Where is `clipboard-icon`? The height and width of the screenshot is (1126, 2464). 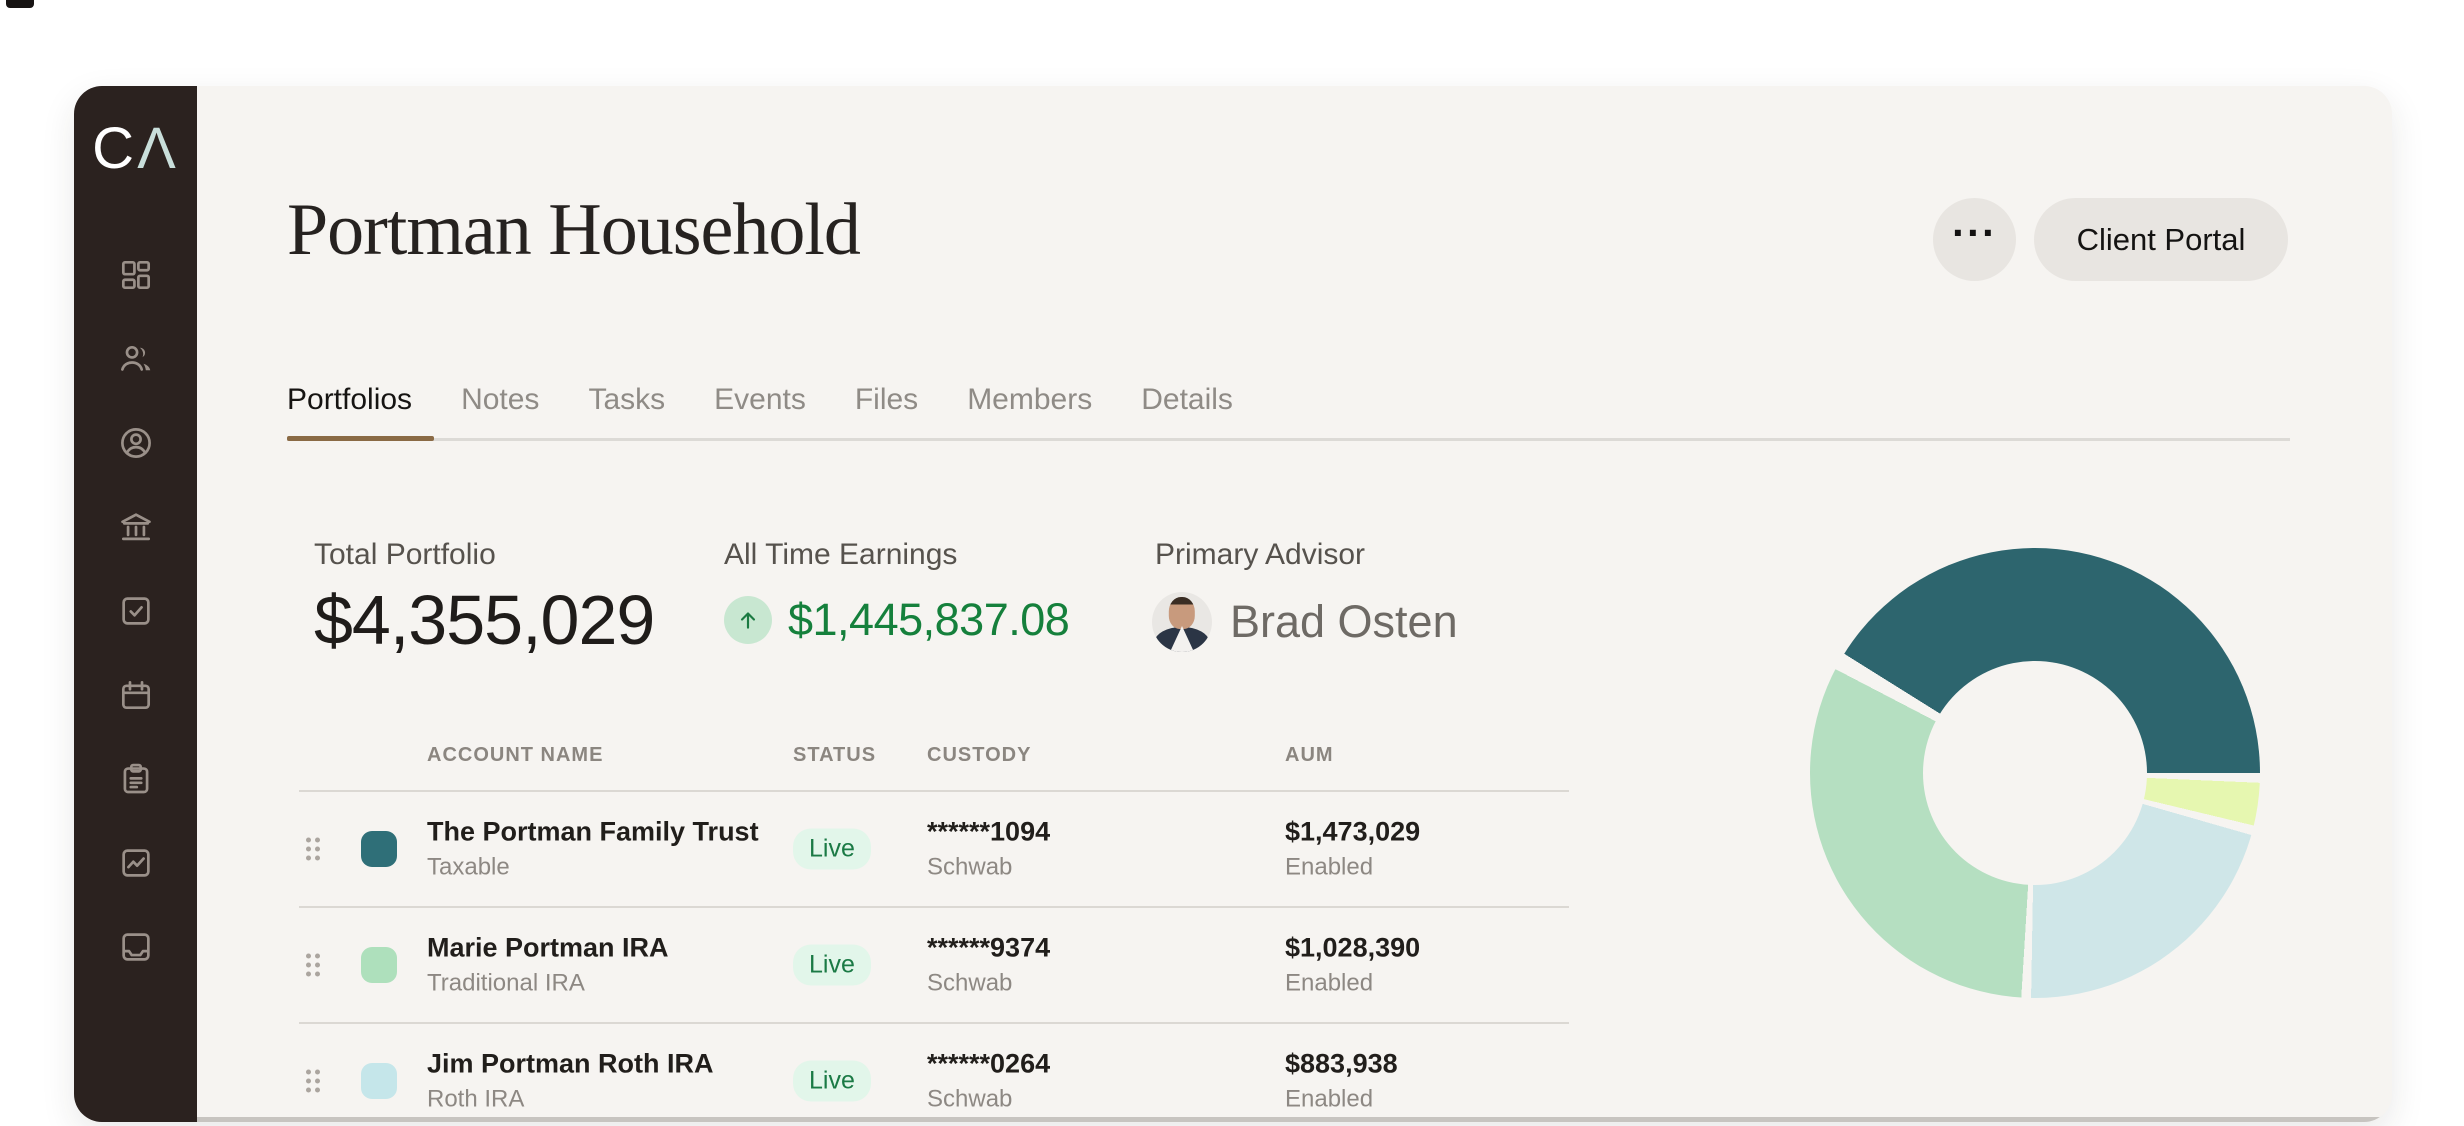 clipboard-icon is located at coordinates (135, 778).